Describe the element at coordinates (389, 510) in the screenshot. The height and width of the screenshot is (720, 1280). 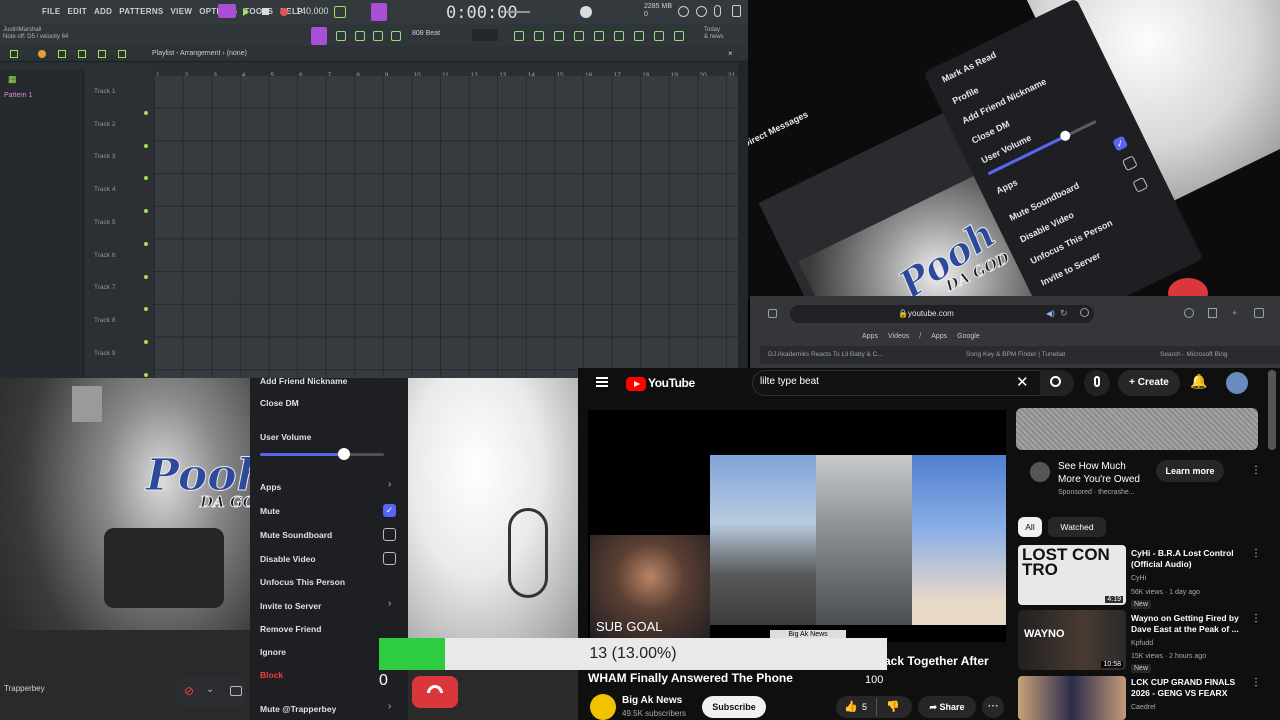
I see `mute-checkbox-checked: ✓` at that location.